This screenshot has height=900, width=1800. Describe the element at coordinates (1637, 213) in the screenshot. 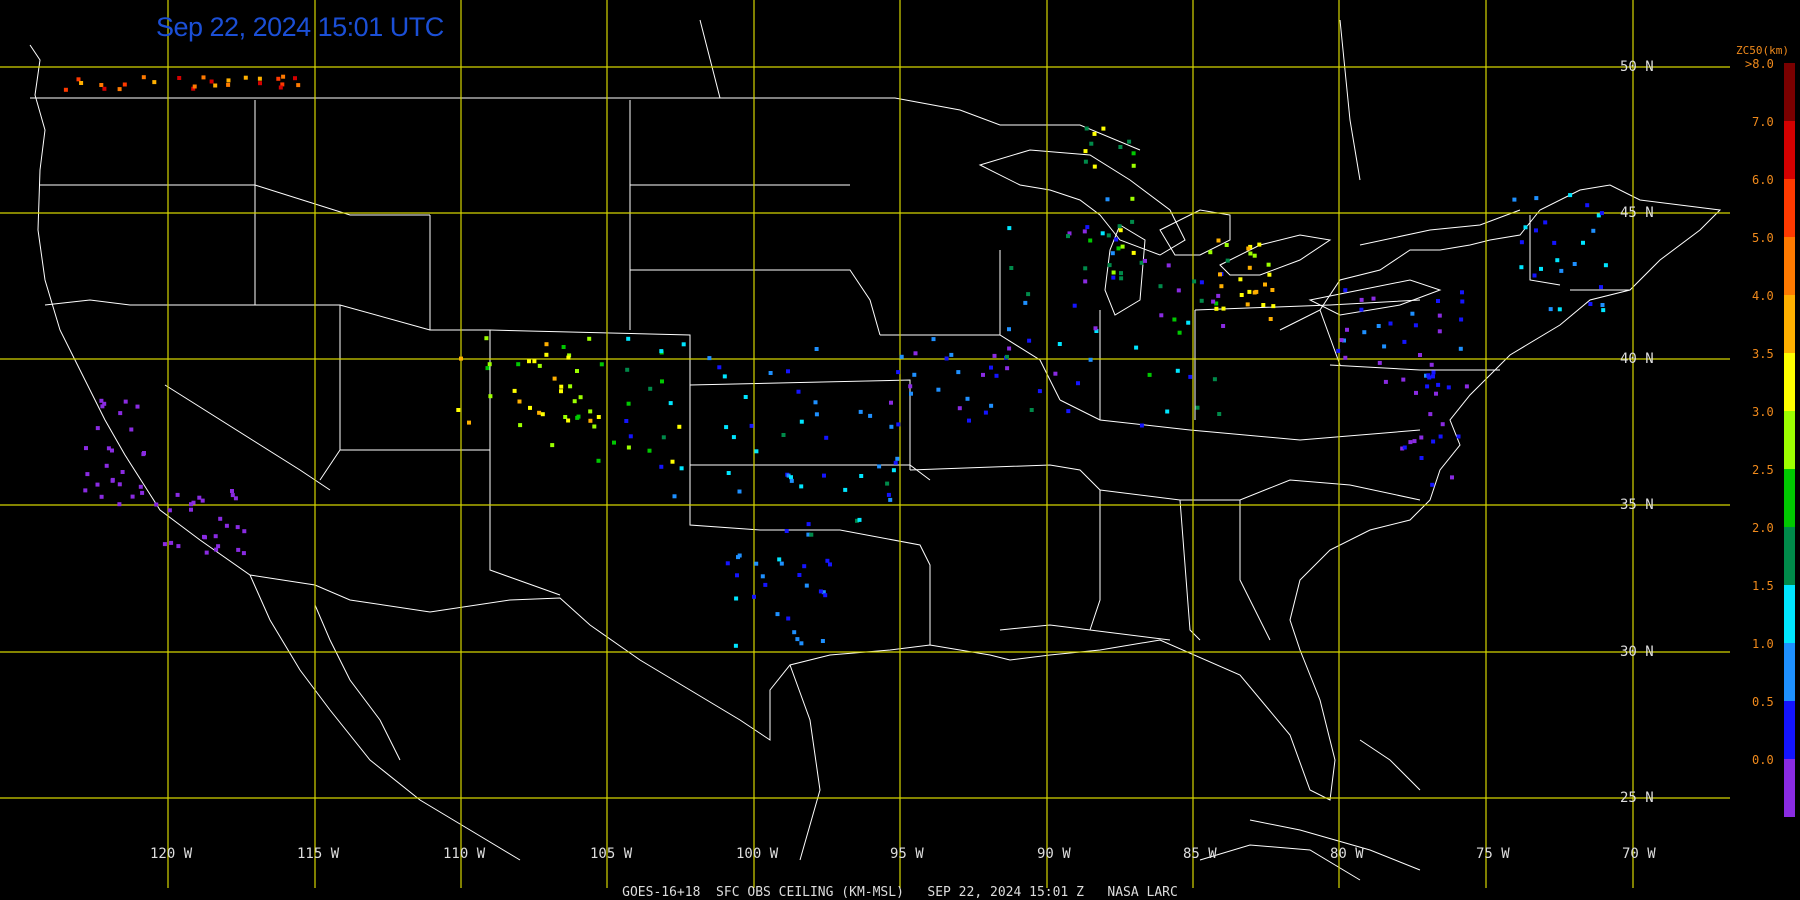

I see `lat-label-45n: 45 N` at that location.